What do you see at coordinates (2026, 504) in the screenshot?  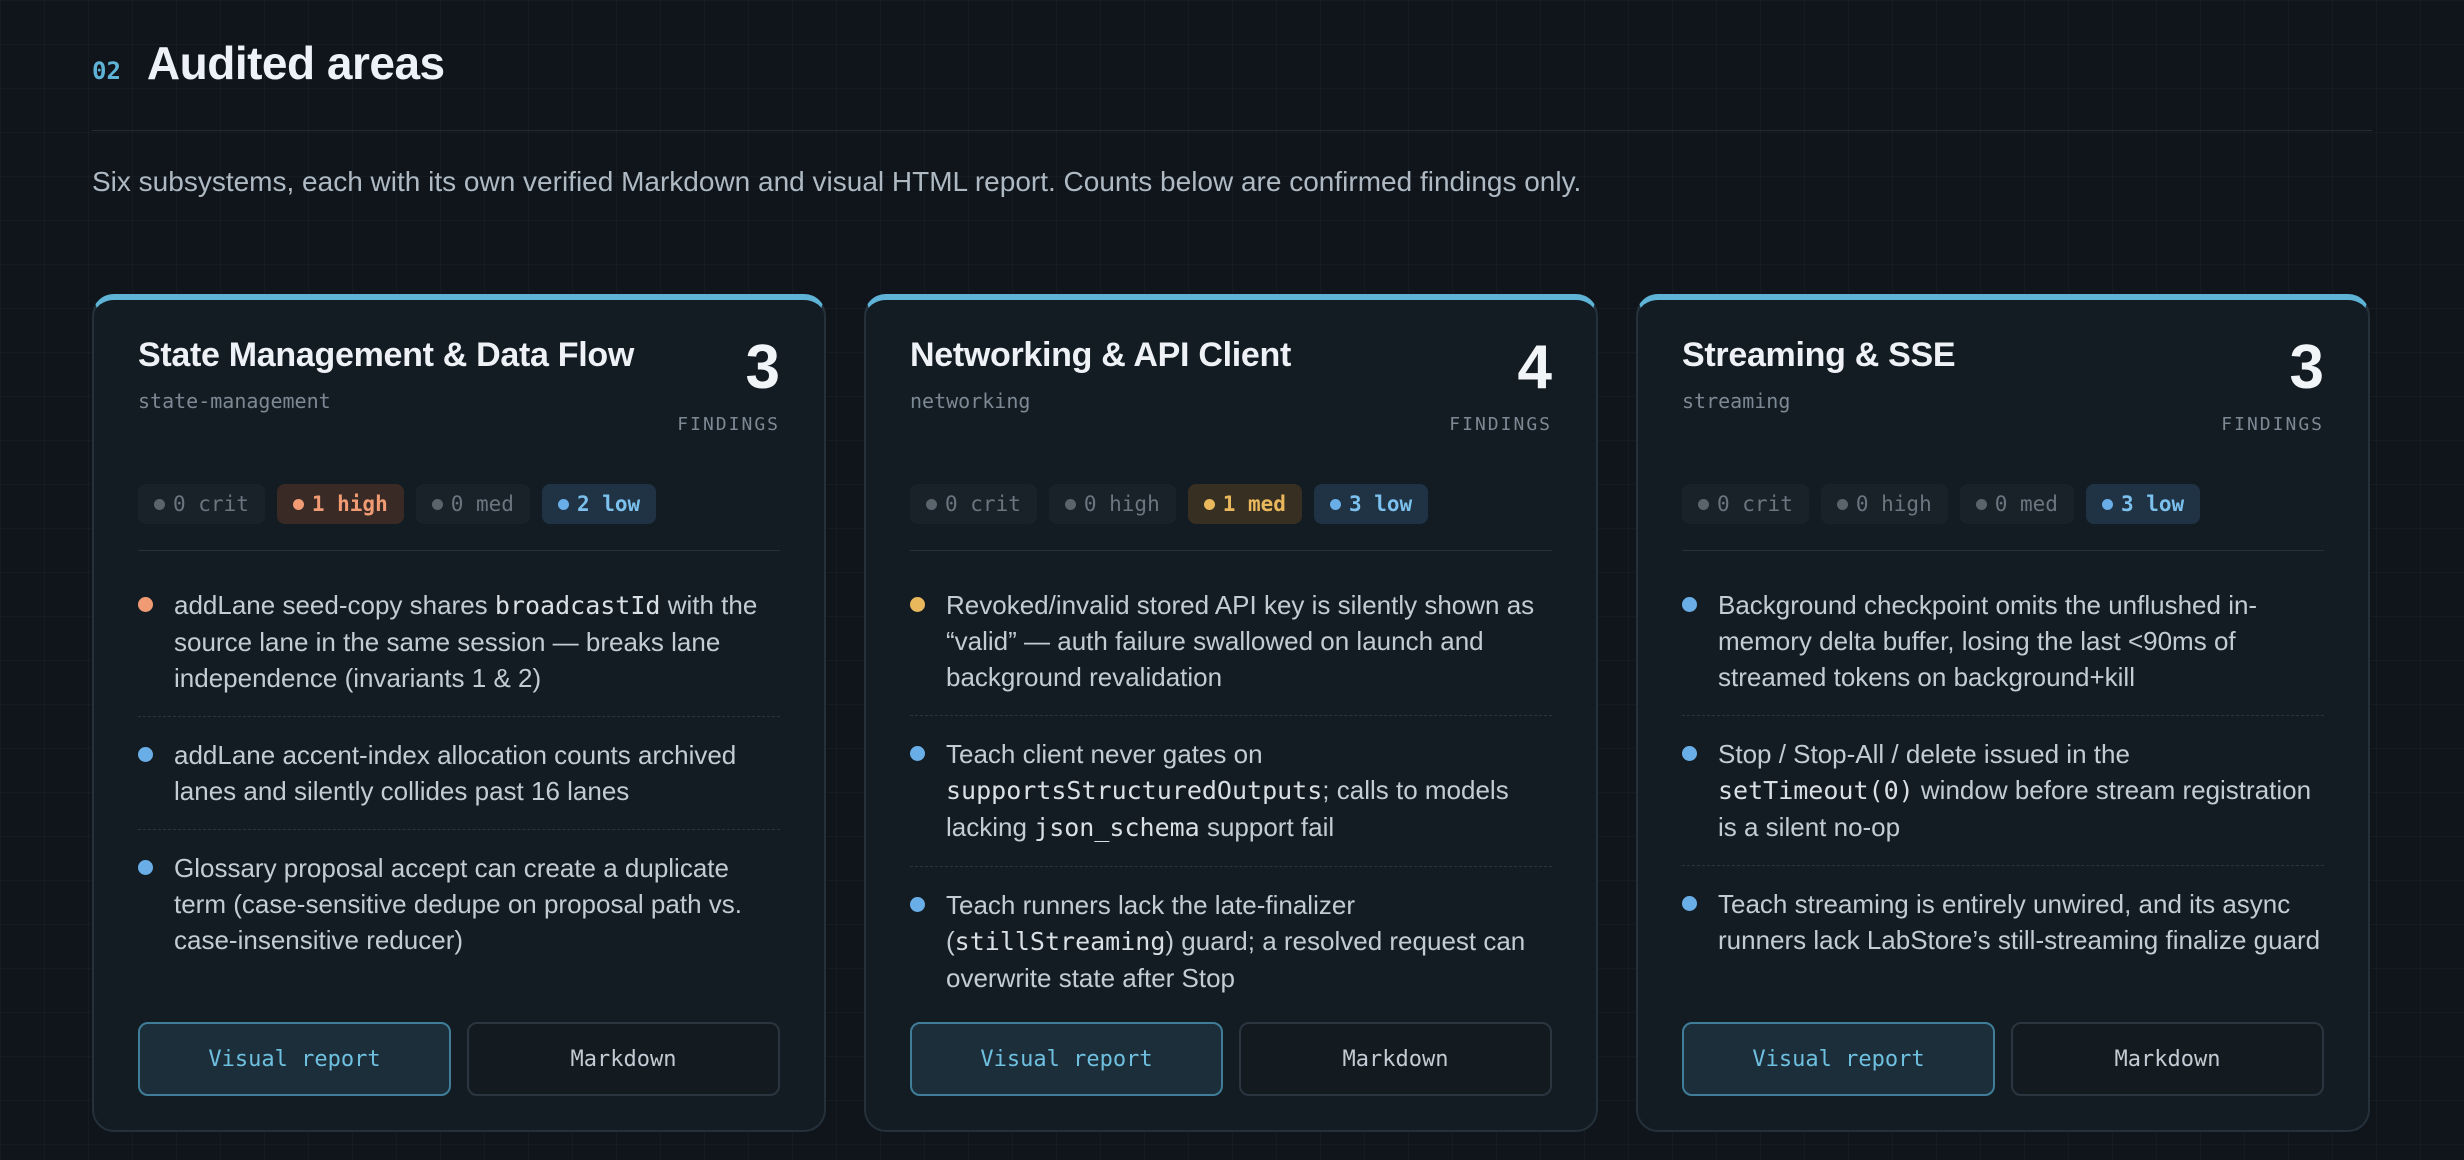 I see `badge-label: 0 med` at bounding box center [2026, 504].